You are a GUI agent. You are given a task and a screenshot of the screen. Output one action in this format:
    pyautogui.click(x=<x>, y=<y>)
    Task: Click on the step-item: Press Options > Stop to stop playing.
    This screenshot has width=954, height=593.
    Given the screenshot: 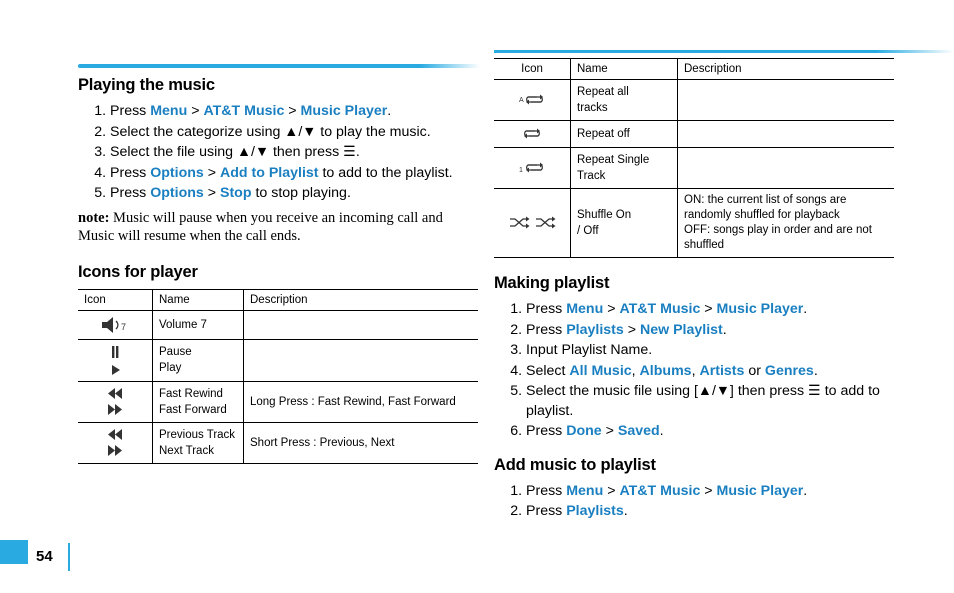 What is the action you would take?
    pyautogui.click(x=294, y=194)
    